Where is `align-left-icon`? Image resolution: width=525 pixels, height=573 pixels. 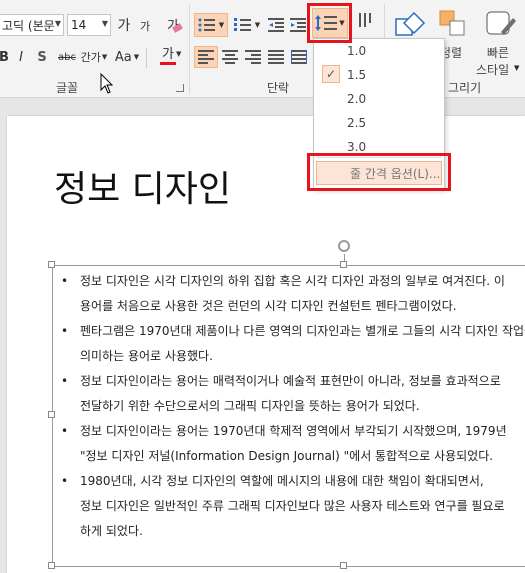
align-left-icon is located at coordinates (206, 57).